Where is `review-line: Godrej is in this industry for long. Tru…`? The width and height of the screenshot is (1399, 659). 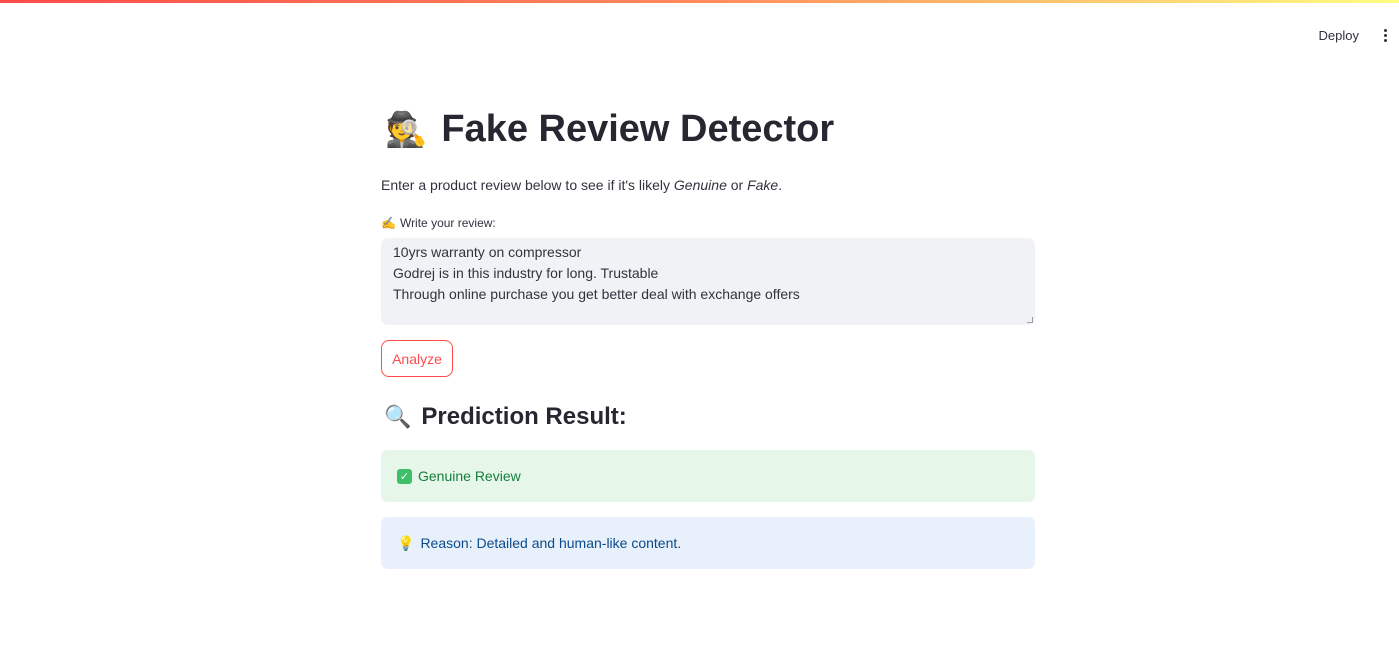
review-line: Godrej is in this industry for long. Tru… is located at coordinates (526, 273).